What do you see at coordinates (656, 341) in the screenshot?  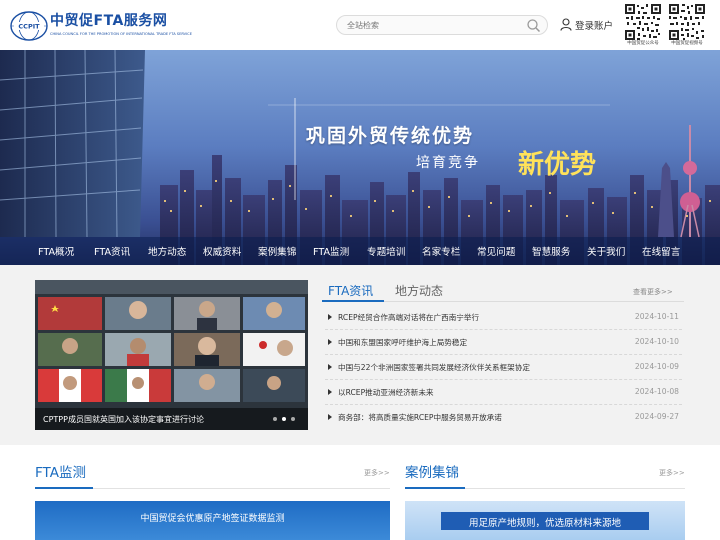 I see `news-date: 2024-10-10` at bounding box center [656, 341].